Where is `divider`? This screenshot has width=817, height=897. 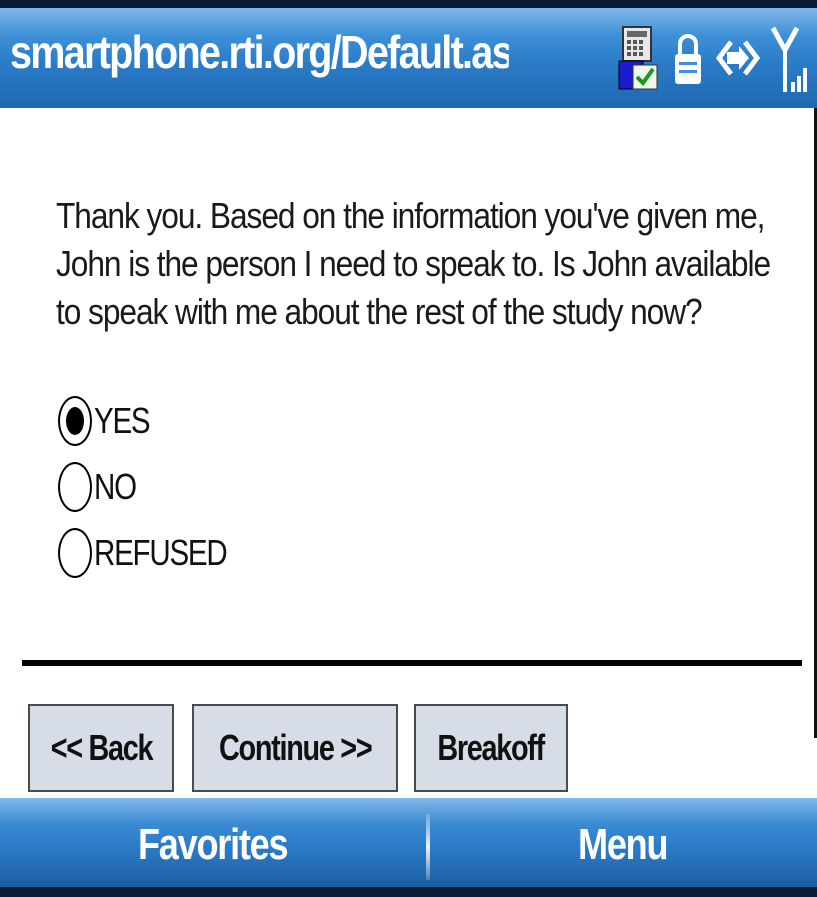
divider is located at coordinates (412, 663).